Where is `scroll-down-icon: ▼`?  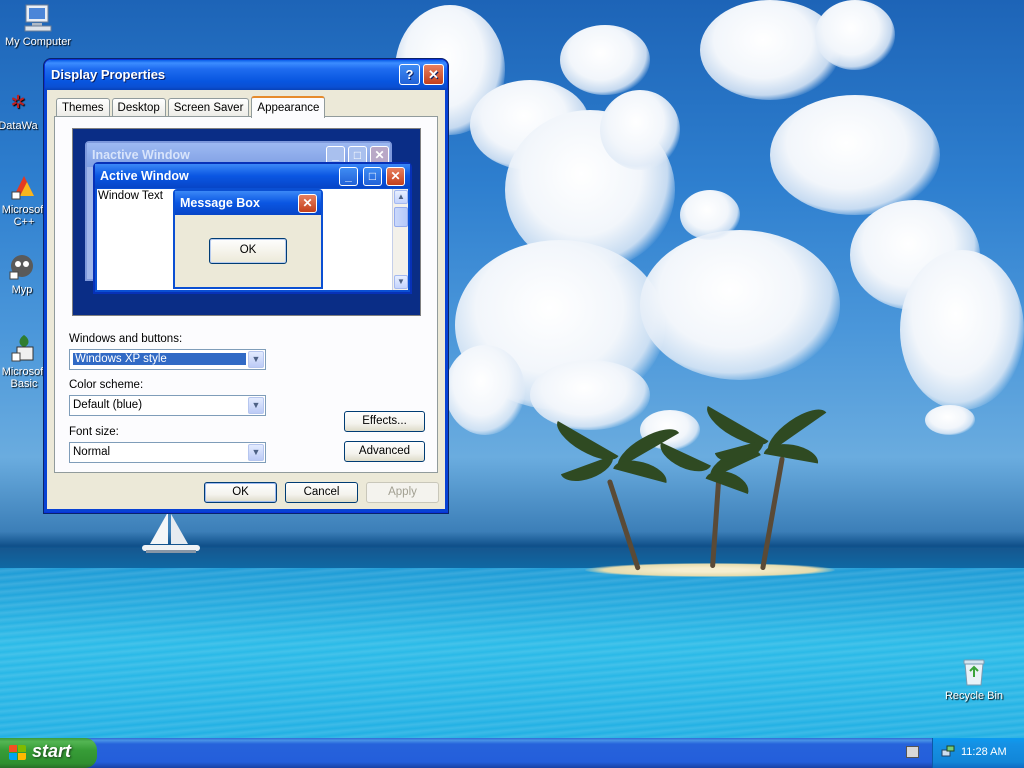
scroll-down-icon: ▼ is located at coordinates (401, 282).